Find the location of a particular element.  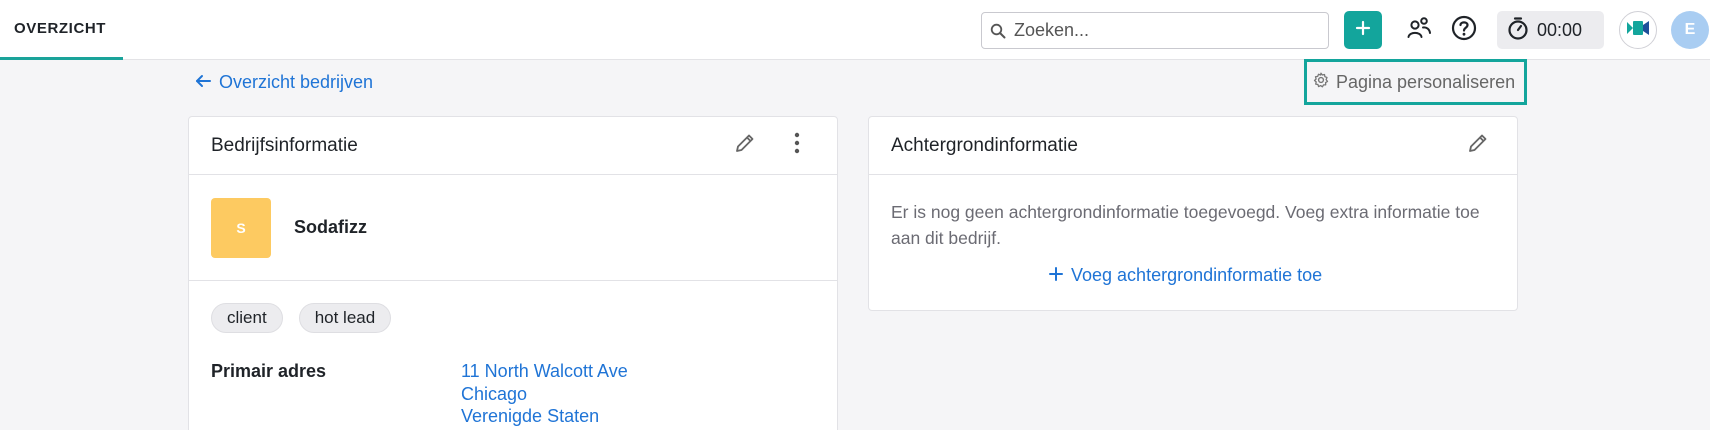

address-city: Chicago is located at coordinates (494, 393).